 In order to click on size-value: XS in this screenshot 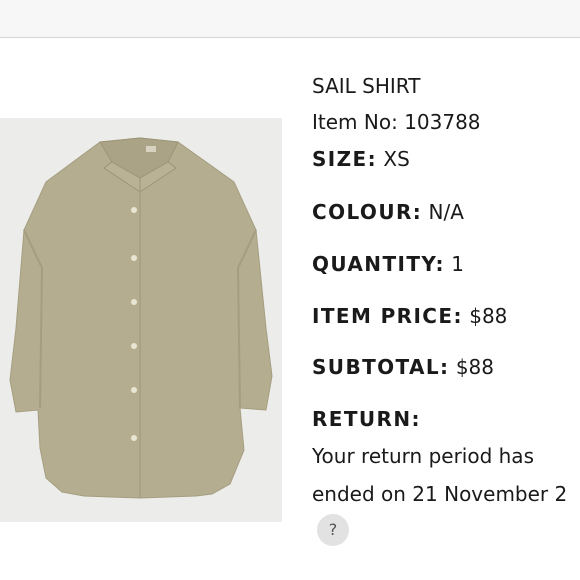, I will do `click(396, 159)`.